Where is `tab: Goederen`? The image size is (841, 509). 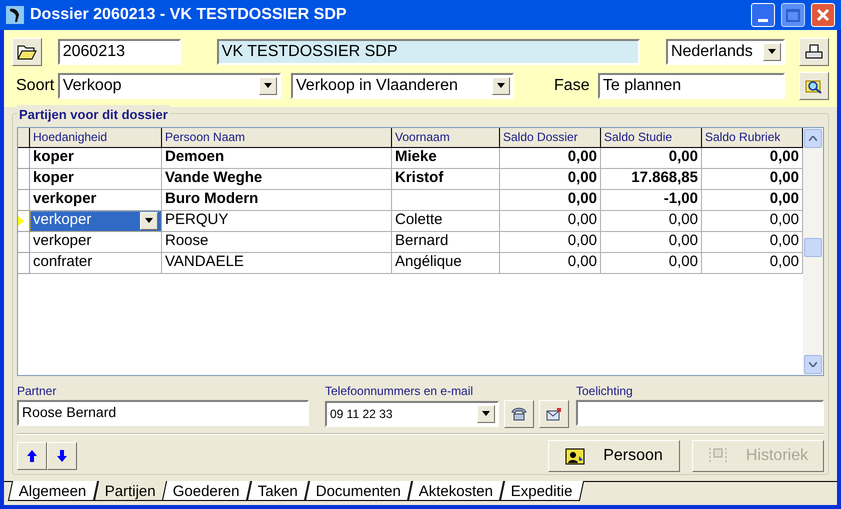
tab: Goederen is located at coordinates (207, 491).